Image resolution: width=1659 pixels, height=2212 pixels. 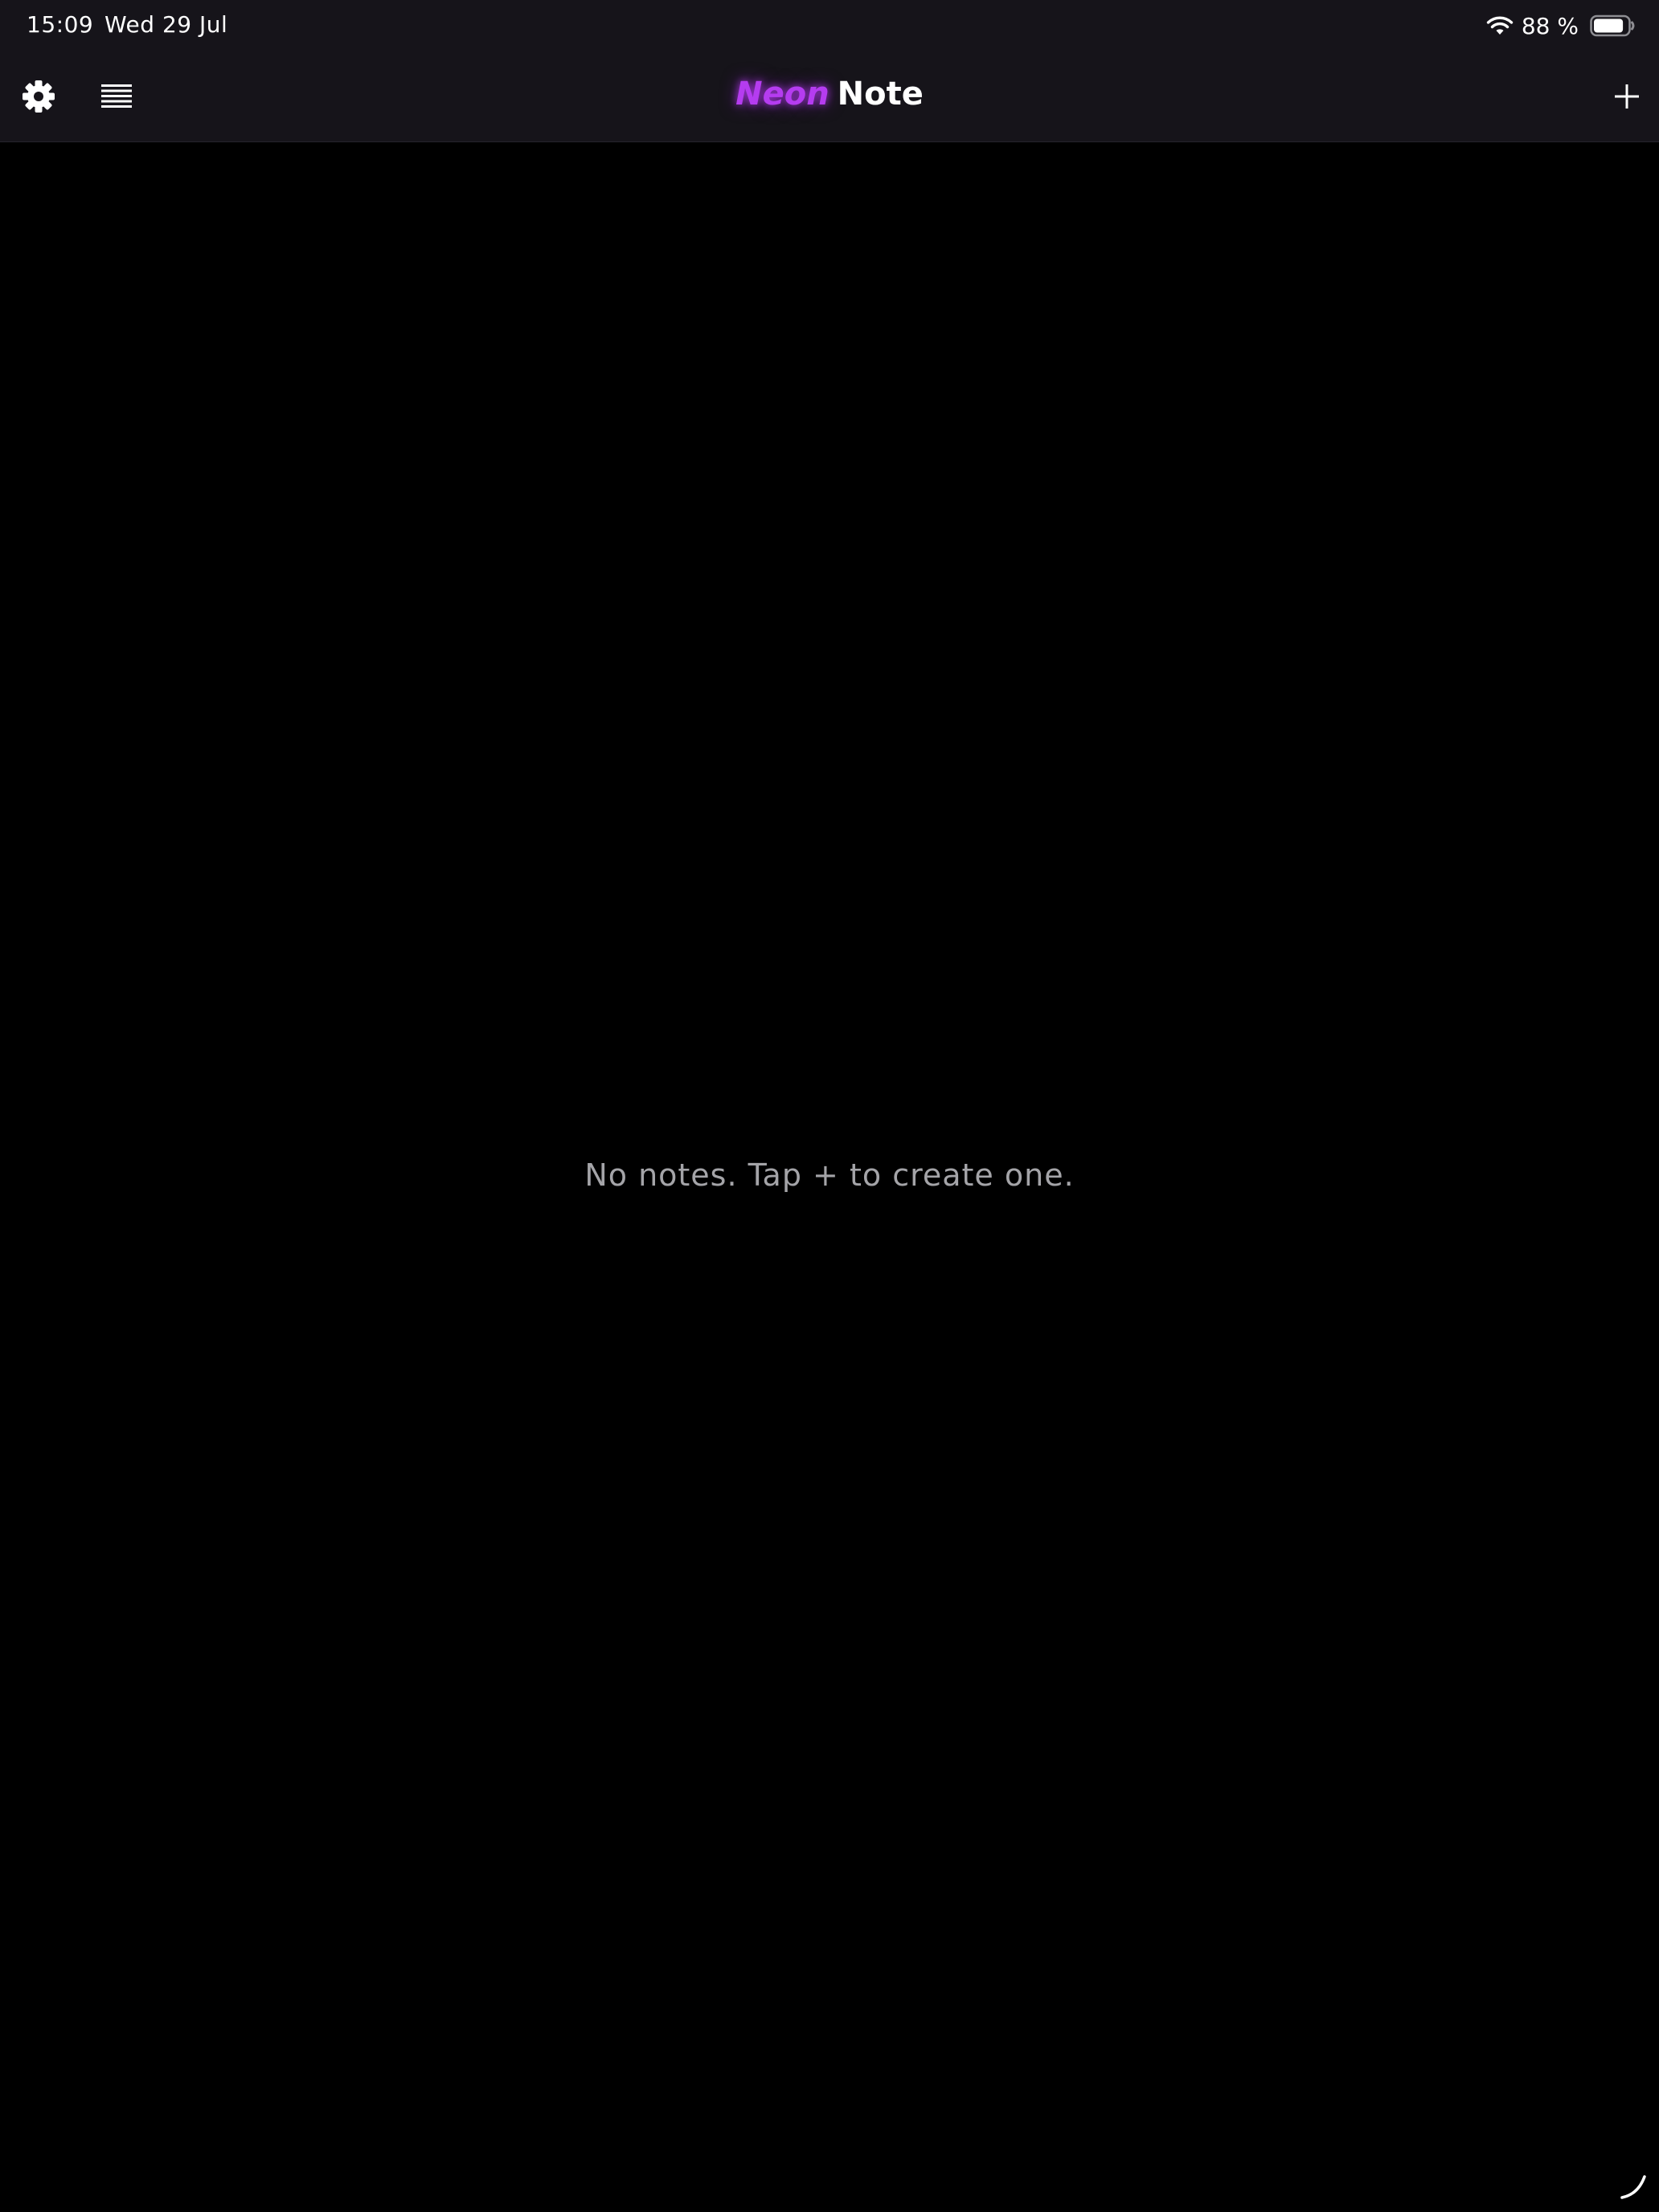 What do you see at coordinates (61, 24) in the screenshot?
I see `status-time: 15:09` at bounding box center [61, 24].